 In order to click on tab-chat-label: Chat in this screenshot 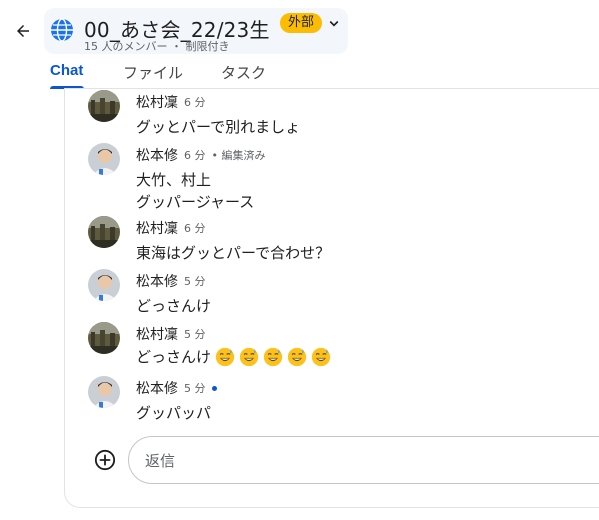, I will do `click(67, 70)`.